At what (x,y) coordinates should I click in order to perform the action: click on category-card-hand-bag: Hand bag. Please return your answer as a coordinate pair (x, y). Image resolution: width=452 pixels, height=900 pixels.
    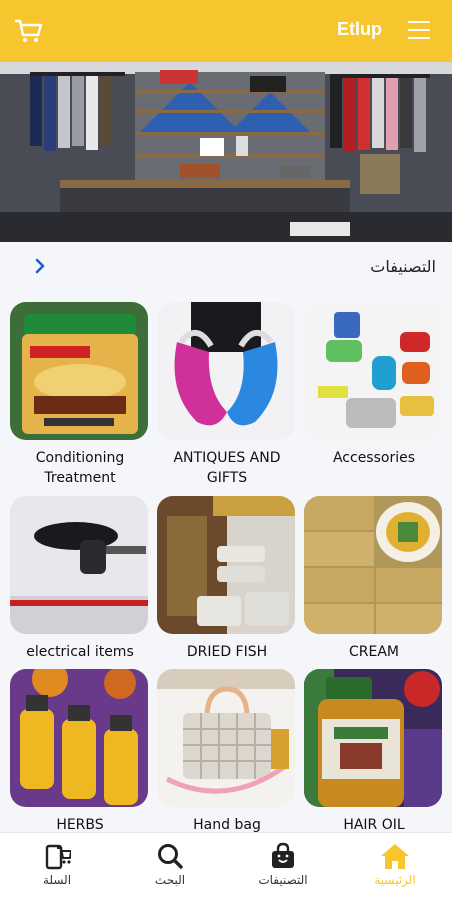
    Looking at the image, I should click on (227, 752).